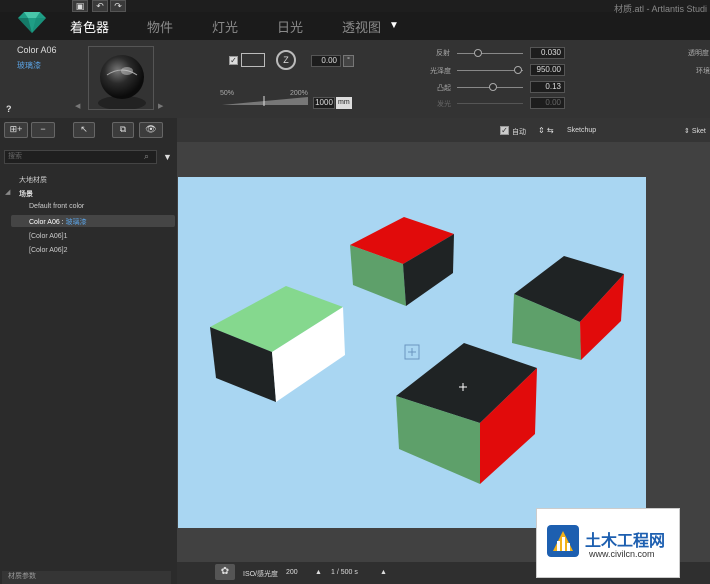 The image size is (710, 584). What do you see at coordinates (146, 156) in the screenshot?
I see `search-icon: ⌕` at bounding box center [146, 156].